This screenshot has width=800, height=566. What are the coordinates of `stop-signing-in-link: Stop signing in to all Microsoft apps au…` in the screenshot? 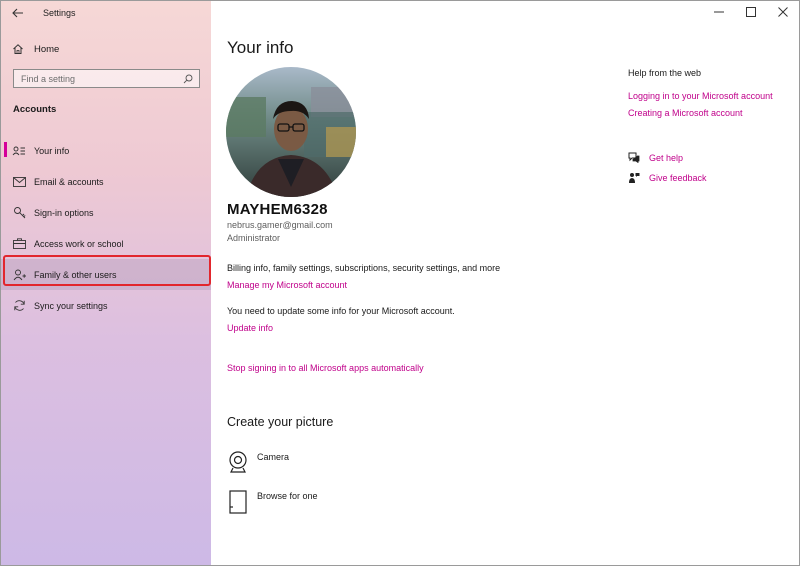 It's located at (325, 368).